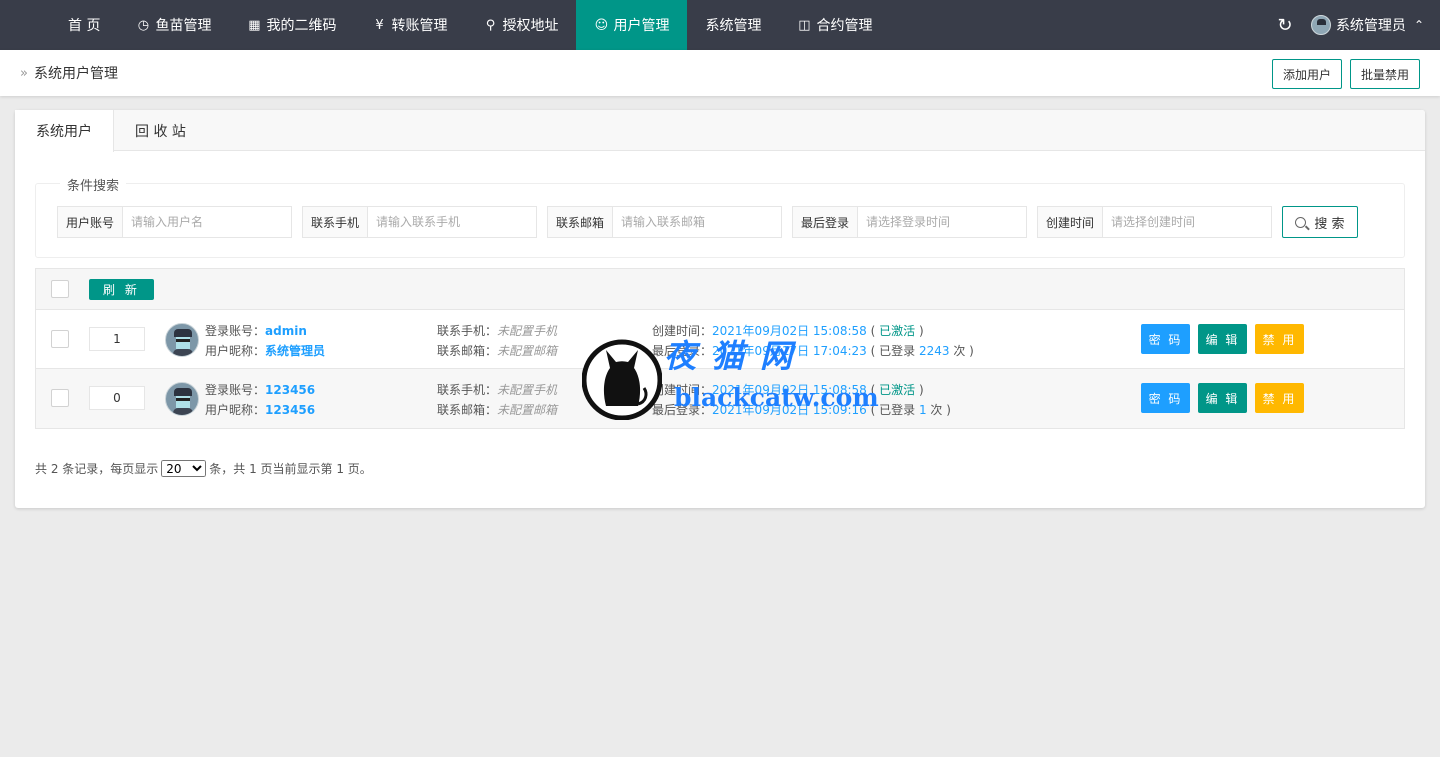 The height and width of the screenshot is (757, 1440). What do you see at coordinates (1306, 74) in the screenshot?
I see `add-user-button: 添加用户` at bounding box center [1306, 74].